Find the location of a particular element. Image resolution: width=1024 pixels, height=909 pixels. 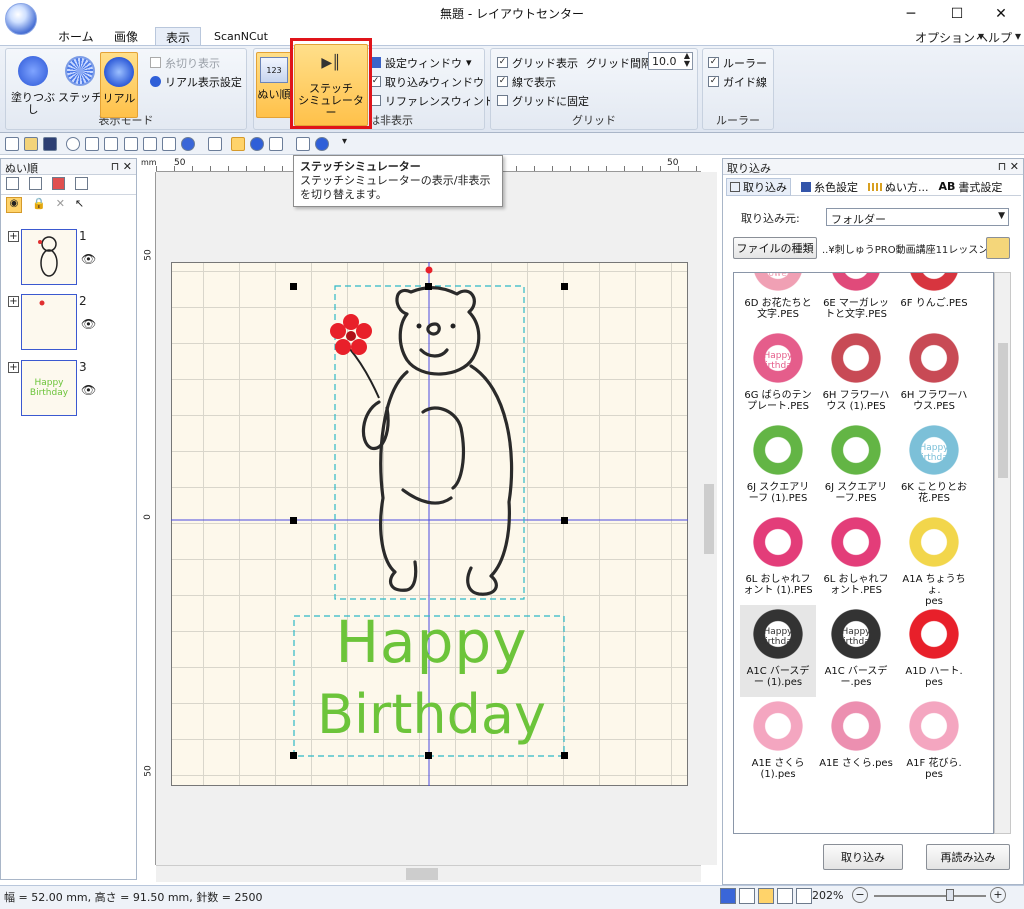

bars-icon is located at coordinates (215, 144).